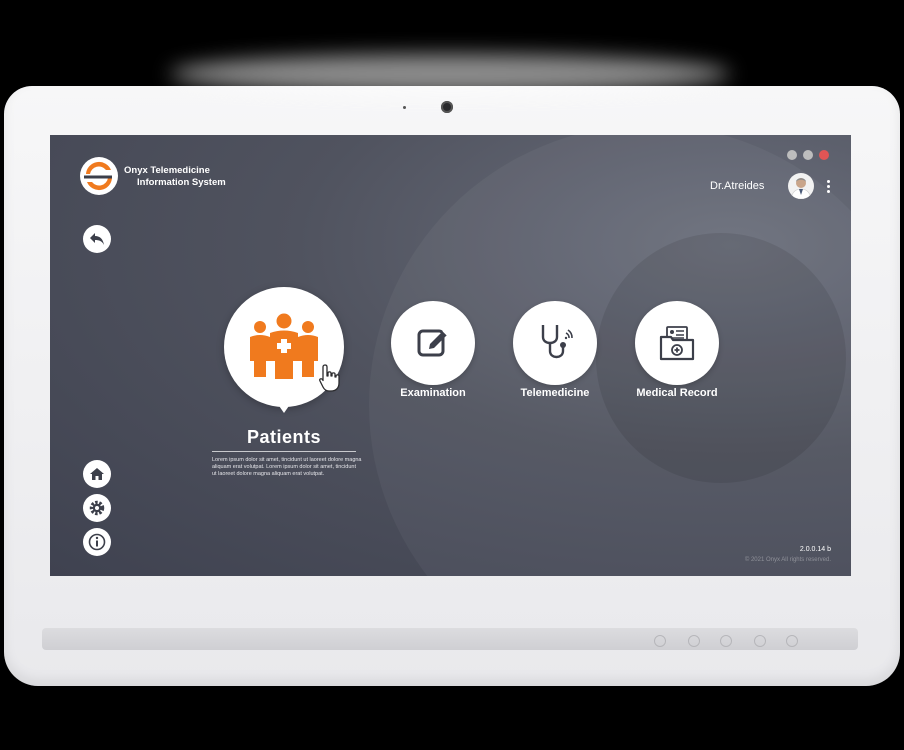 This screenshot has width=904, height=750. I want to click on hand-pointer-icon, so click(329, 378).